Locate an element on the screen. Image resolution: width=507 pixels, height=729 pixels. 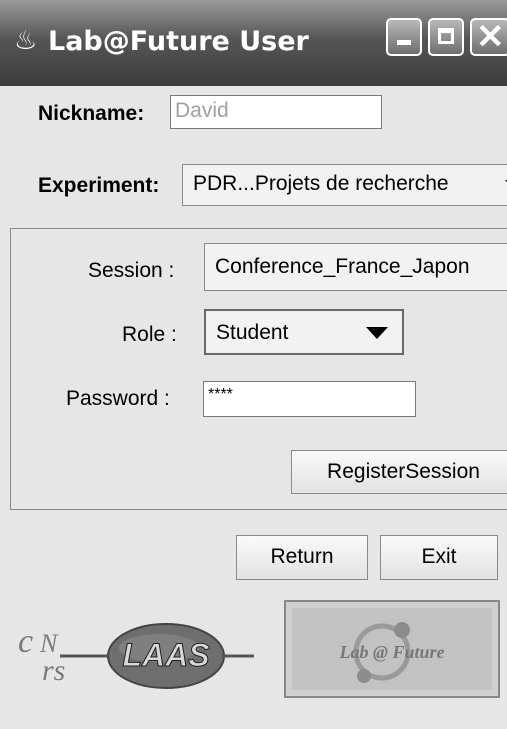
maximize-icon is located at coordinates (446, 36).